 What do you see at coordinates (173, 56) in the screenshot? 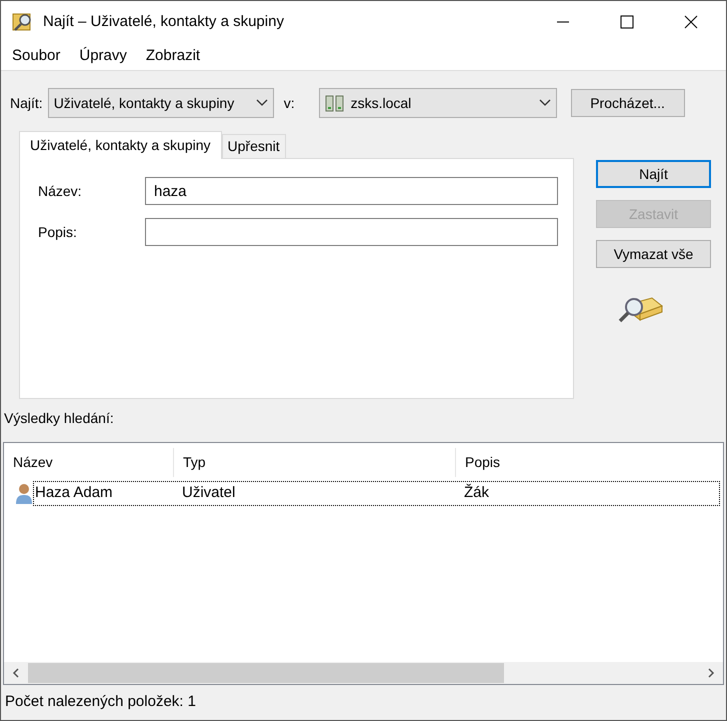
I see `menu-item: Zobrazit` at bounding box center [173, 56].